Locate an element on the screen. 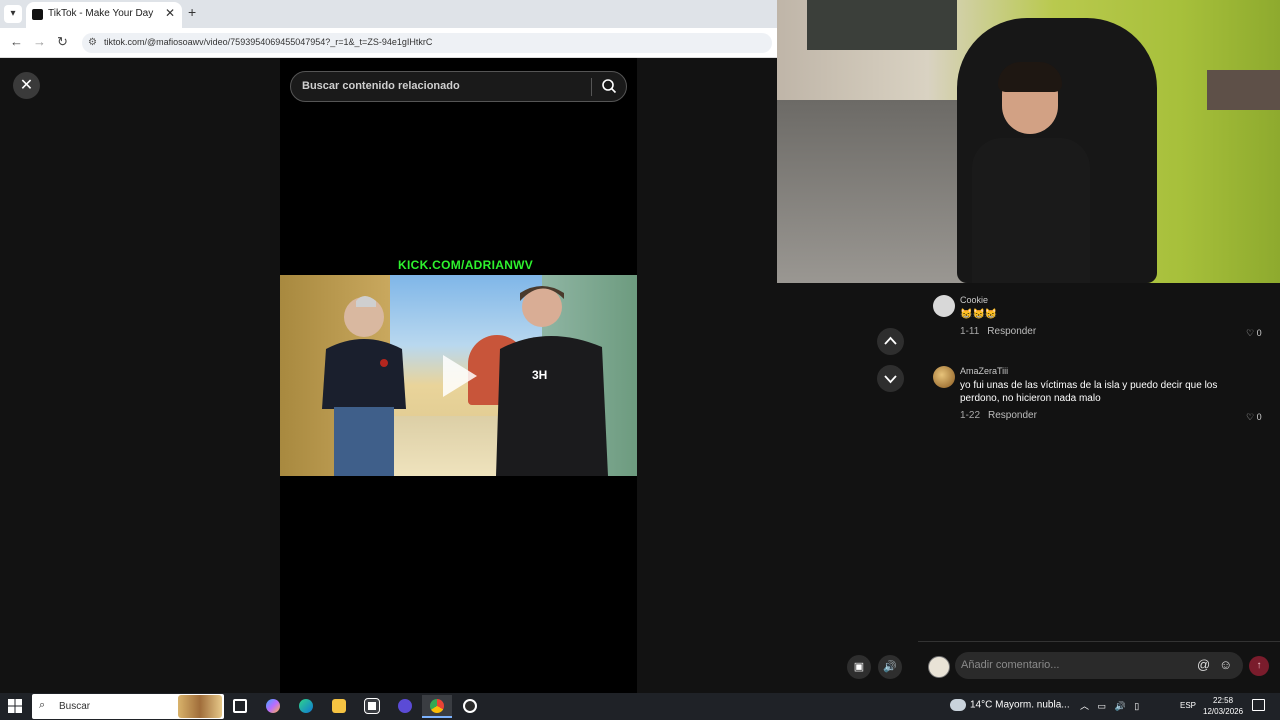  webcam-person-body is located at coordinates (1031, 210).